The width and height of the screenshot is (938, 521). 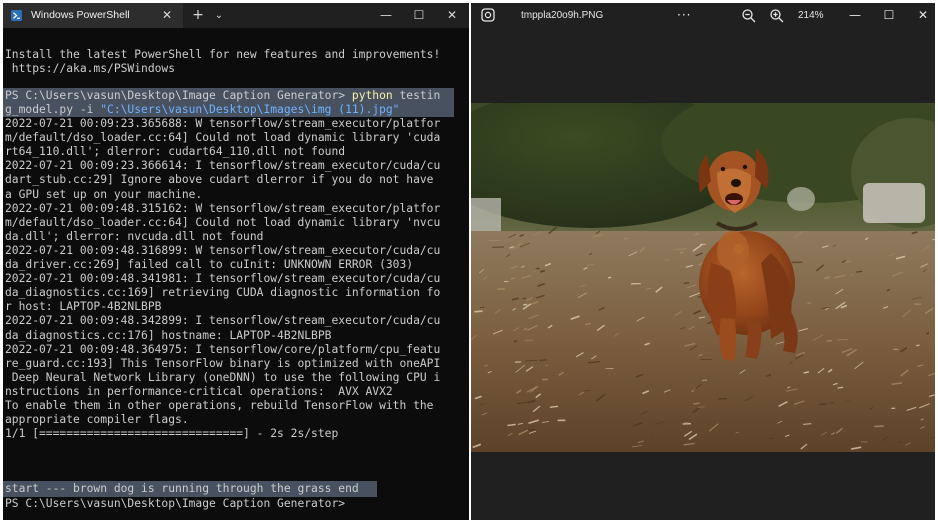 What do you see at coordinates (80, 15) in the screenshot?
I see `tab-title: Windows PowerShell` at bounding box center [80, 15].